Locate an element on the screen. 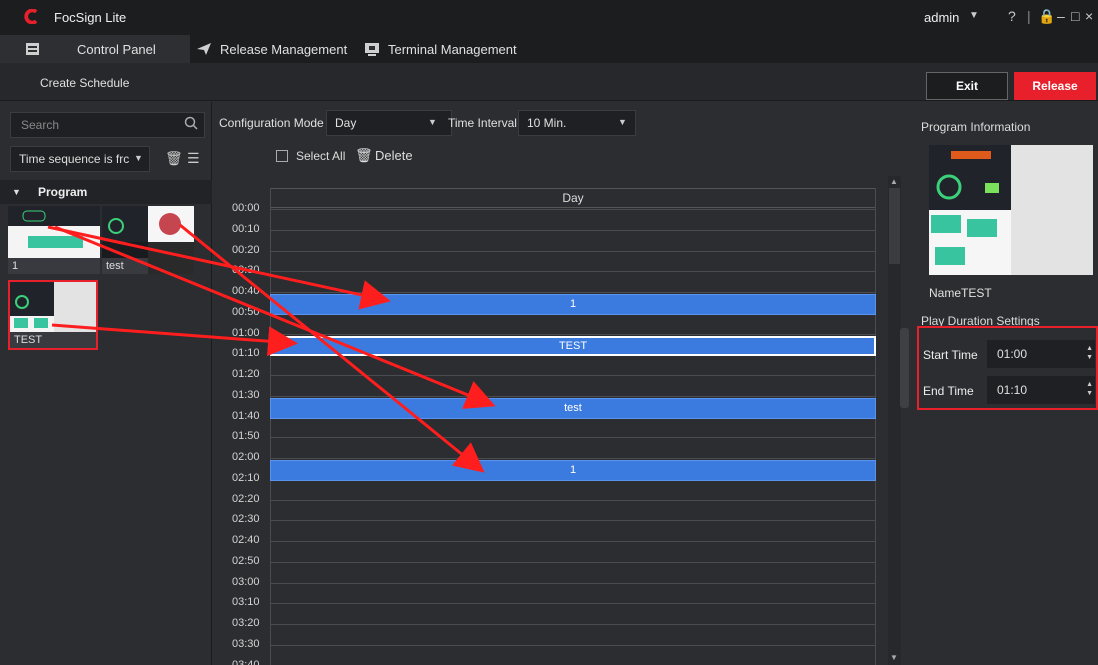  tab-control-panel: Control Panel is located at coordinates (95, 49).